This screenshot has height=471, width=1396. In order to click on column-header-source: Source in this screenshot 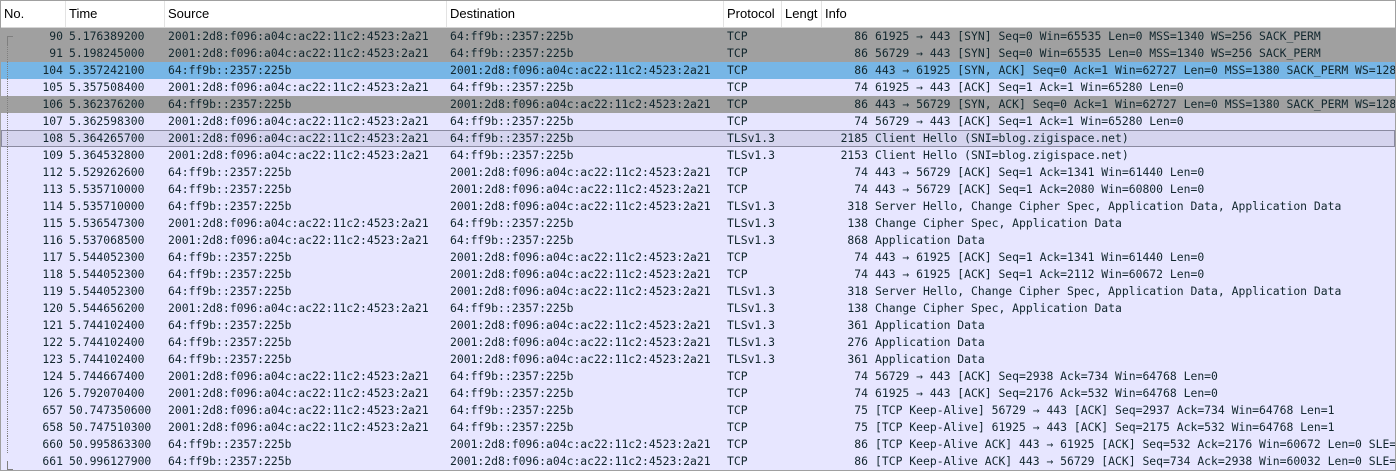, I will do `click(306, 14)`.